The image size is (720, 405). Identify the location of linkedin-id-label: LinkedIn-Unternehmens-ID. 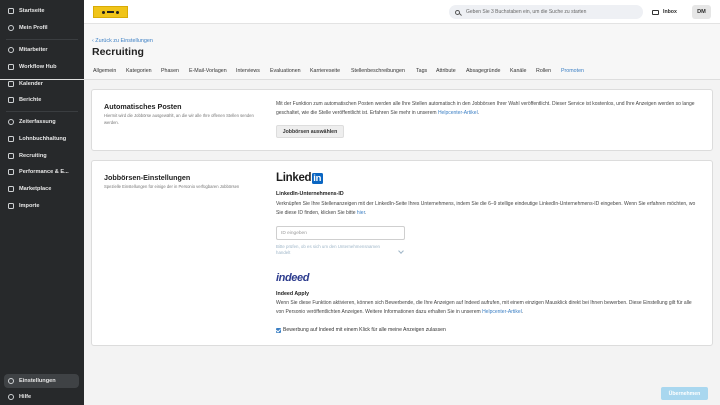
(310, 194).